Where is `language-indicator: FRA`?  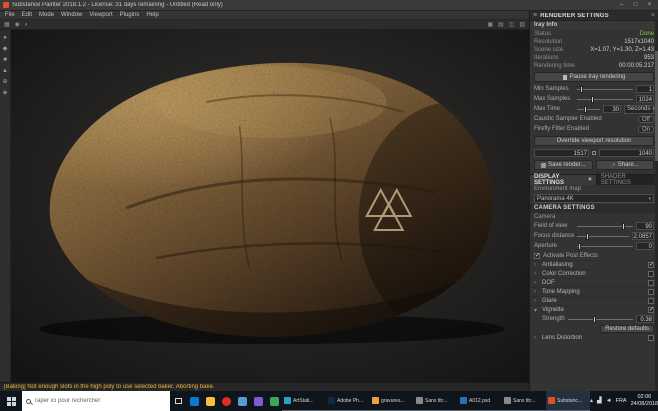
language-indicator: FRA is located at coordinates (621, 401).